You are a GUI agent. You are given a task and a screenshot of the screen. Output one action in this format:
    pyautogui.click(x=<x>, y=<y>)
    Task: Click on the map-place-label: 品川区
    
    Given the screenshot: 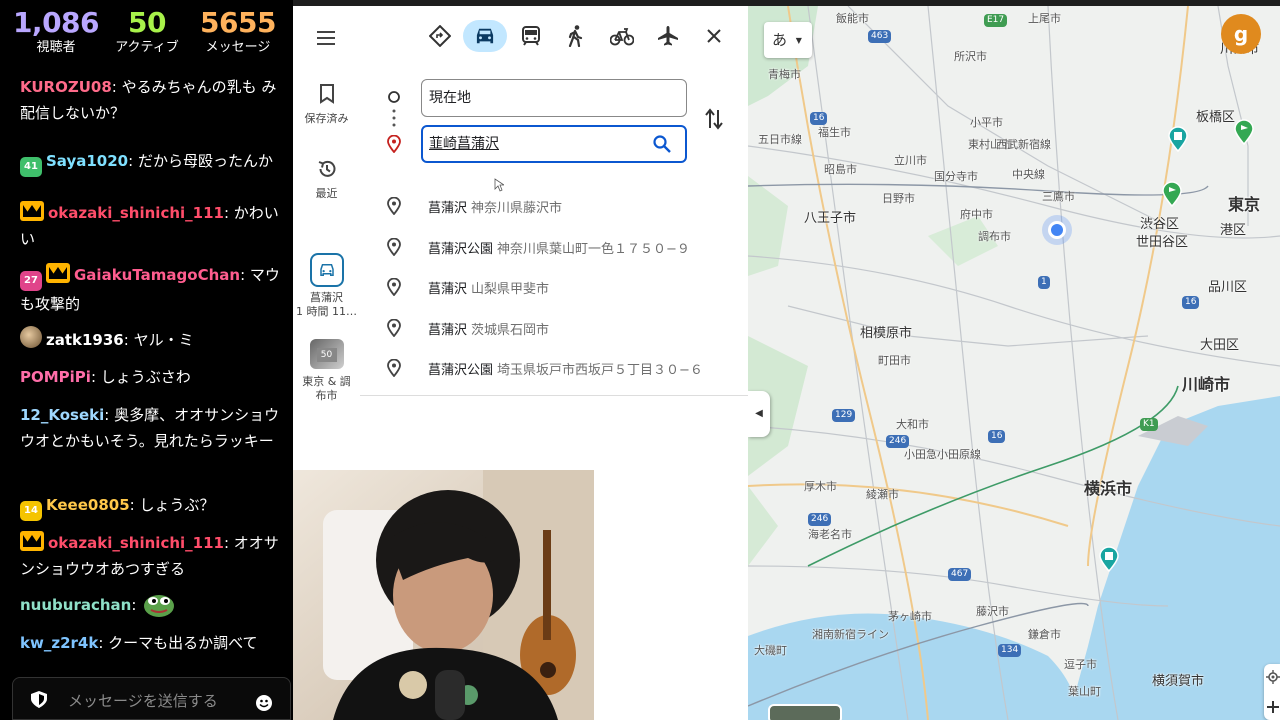 What is the action you would take?
    pyautogui.click(x=1227, y=285)
    